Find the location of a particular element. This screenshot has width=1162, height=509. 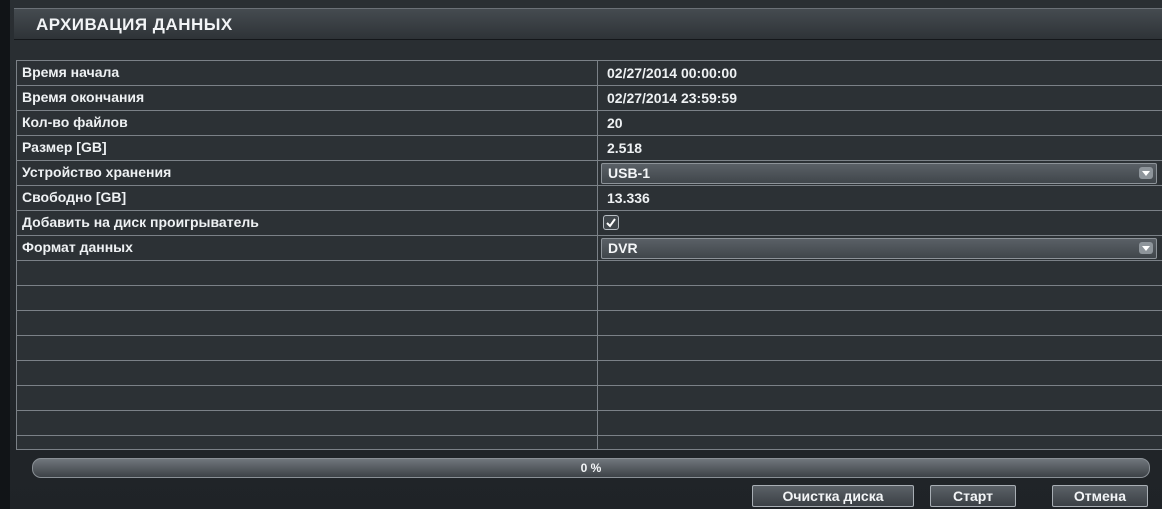

title-bar: АРХИВАЦИЯ ДАННЫХ is located at coordinates (588, 24).